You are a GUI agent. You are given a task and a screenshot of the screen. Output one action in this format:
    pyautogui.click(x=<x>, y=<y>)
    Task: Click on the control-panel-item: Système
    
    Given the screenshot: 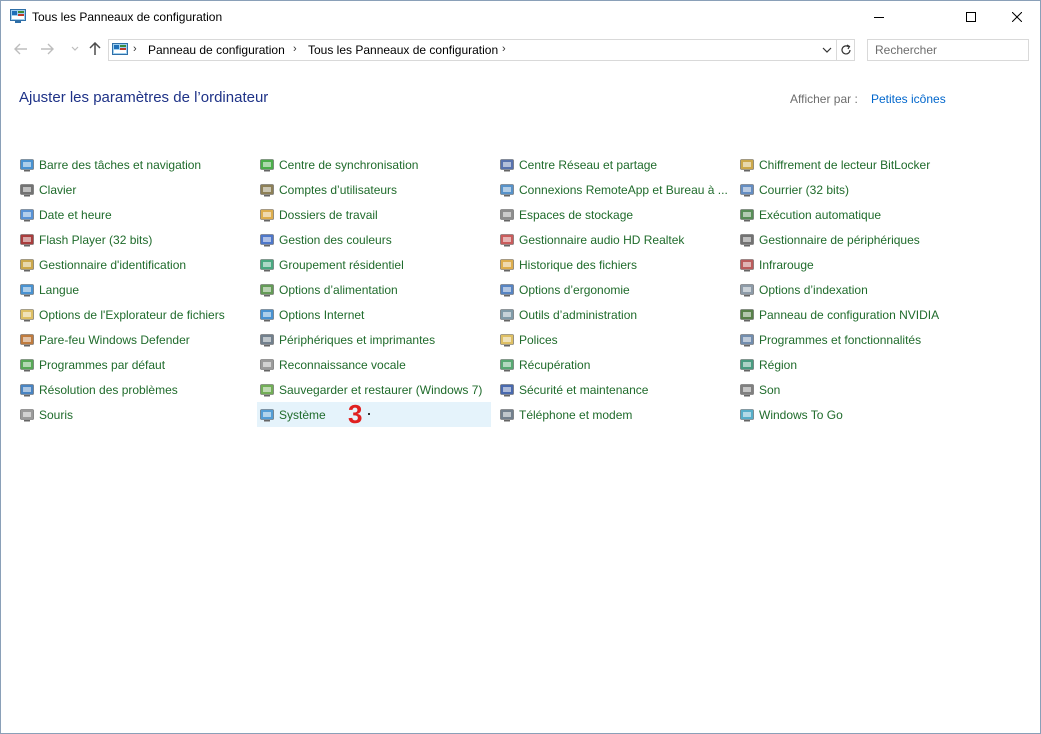 What is the action you would take?
    pyautogui.click(x=374, y=414)
    